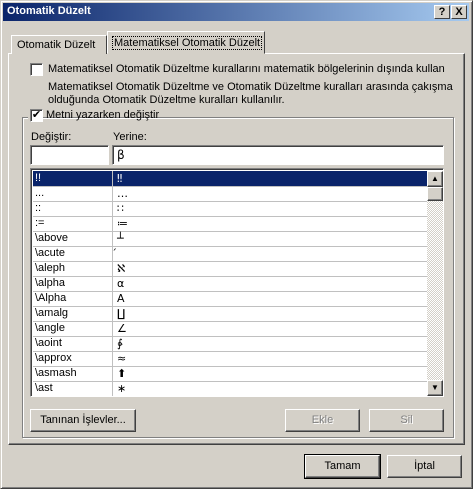  I want to click on tab-autocorrect-label: Otomatik Düzelt, so click(56, 45).